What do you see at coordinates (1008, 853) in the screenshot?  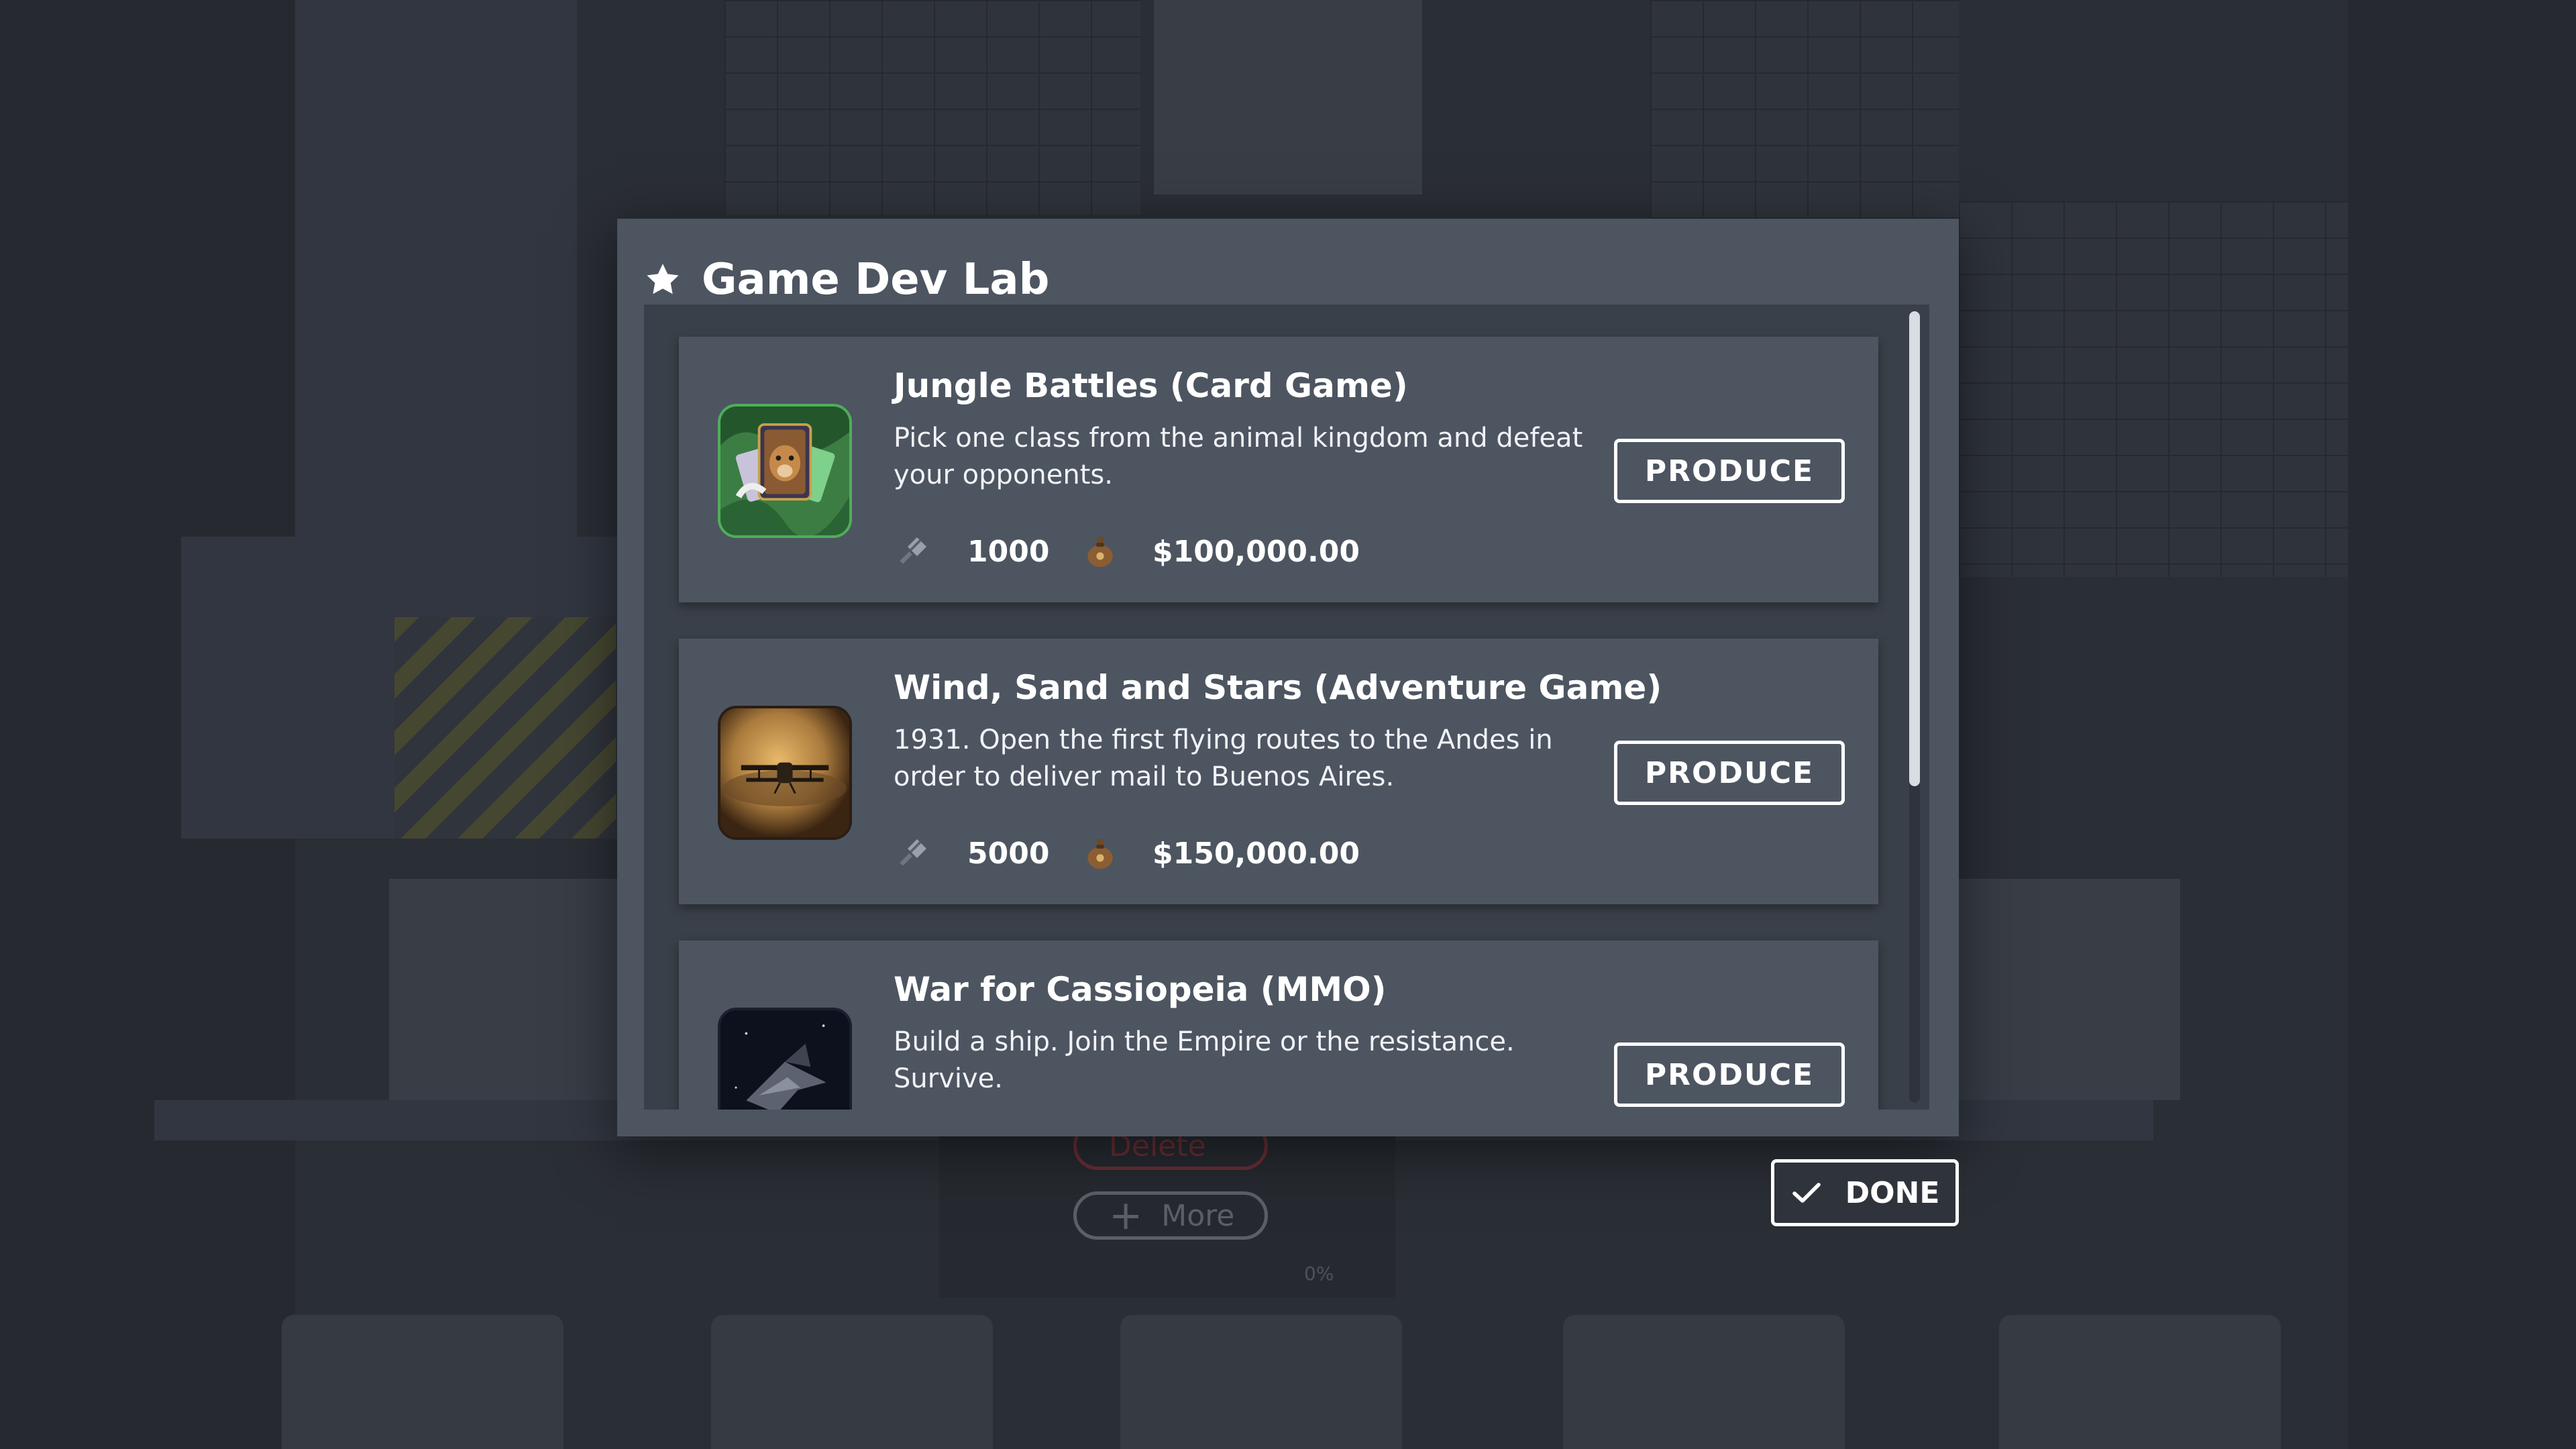 I see `game-units: 5000` at bounding box center [1008, 853].